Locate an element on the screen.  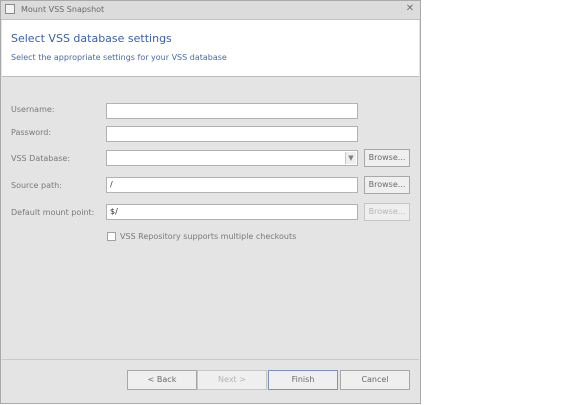
username-field is located at coordinates (232, 111).